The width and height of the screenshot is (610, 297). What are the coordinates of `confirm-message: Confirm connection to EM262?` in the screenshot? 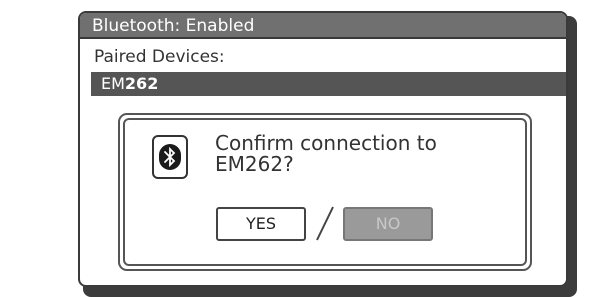 It's located at (365, 154).